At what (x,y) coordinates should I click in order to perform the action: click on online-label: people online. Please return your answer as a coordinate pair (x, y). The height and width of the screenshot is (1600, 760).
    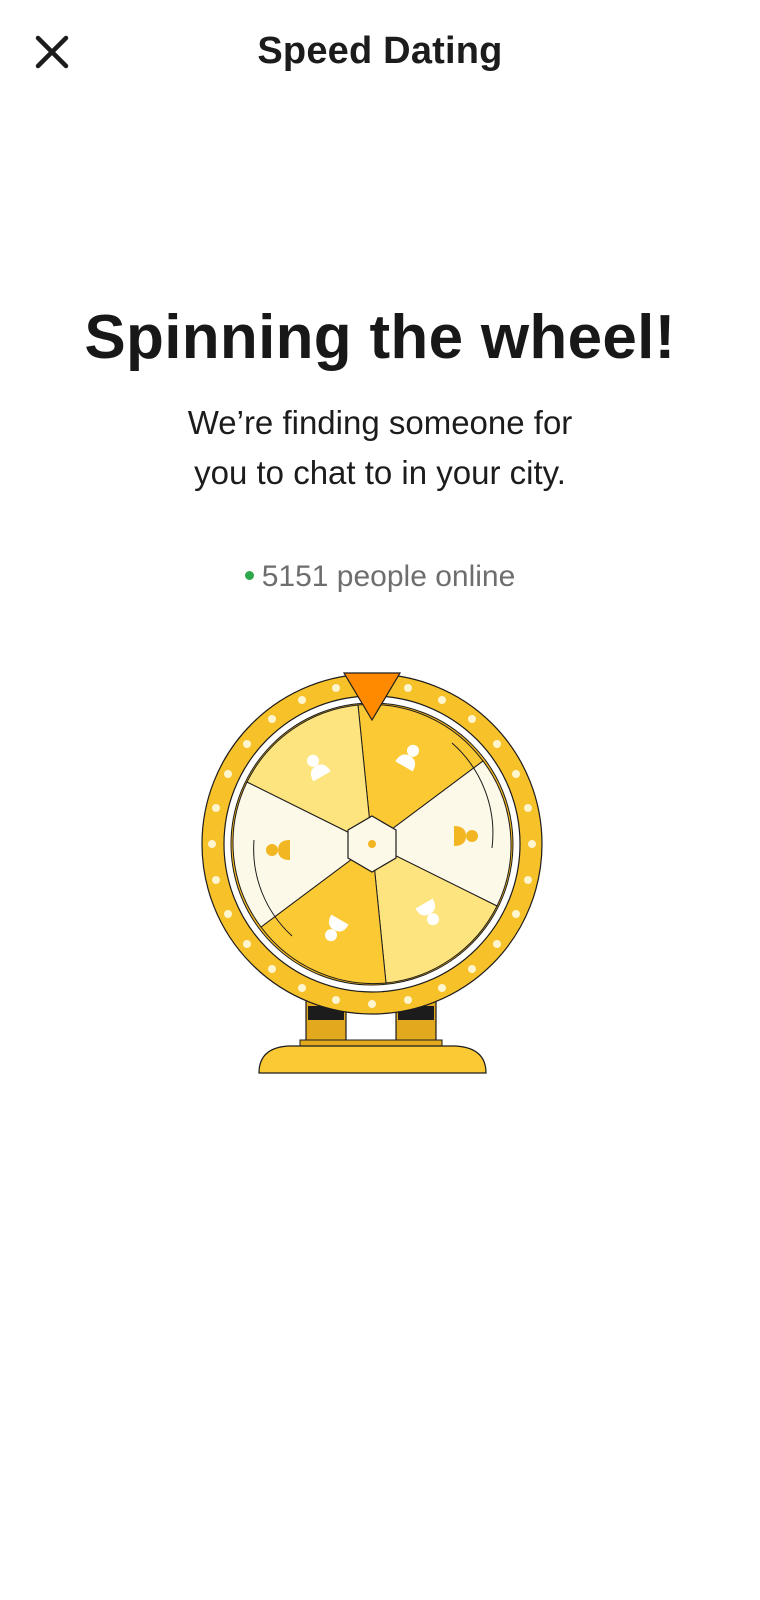
    Looking at the image, I should click on (426, 576).